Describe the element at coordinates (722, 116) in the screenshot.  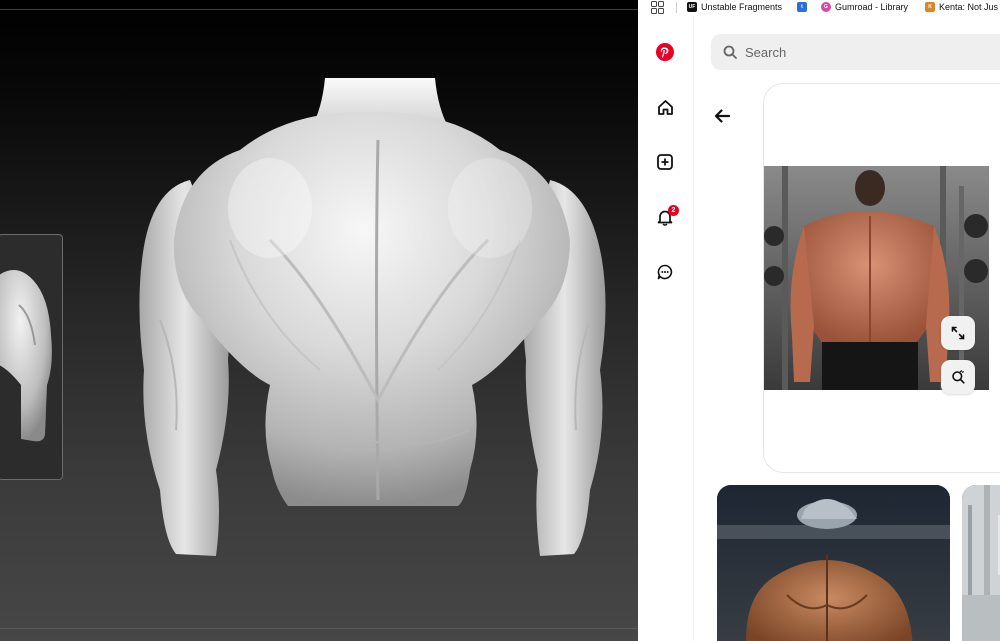
I see `back-arrow-icon` at that location.